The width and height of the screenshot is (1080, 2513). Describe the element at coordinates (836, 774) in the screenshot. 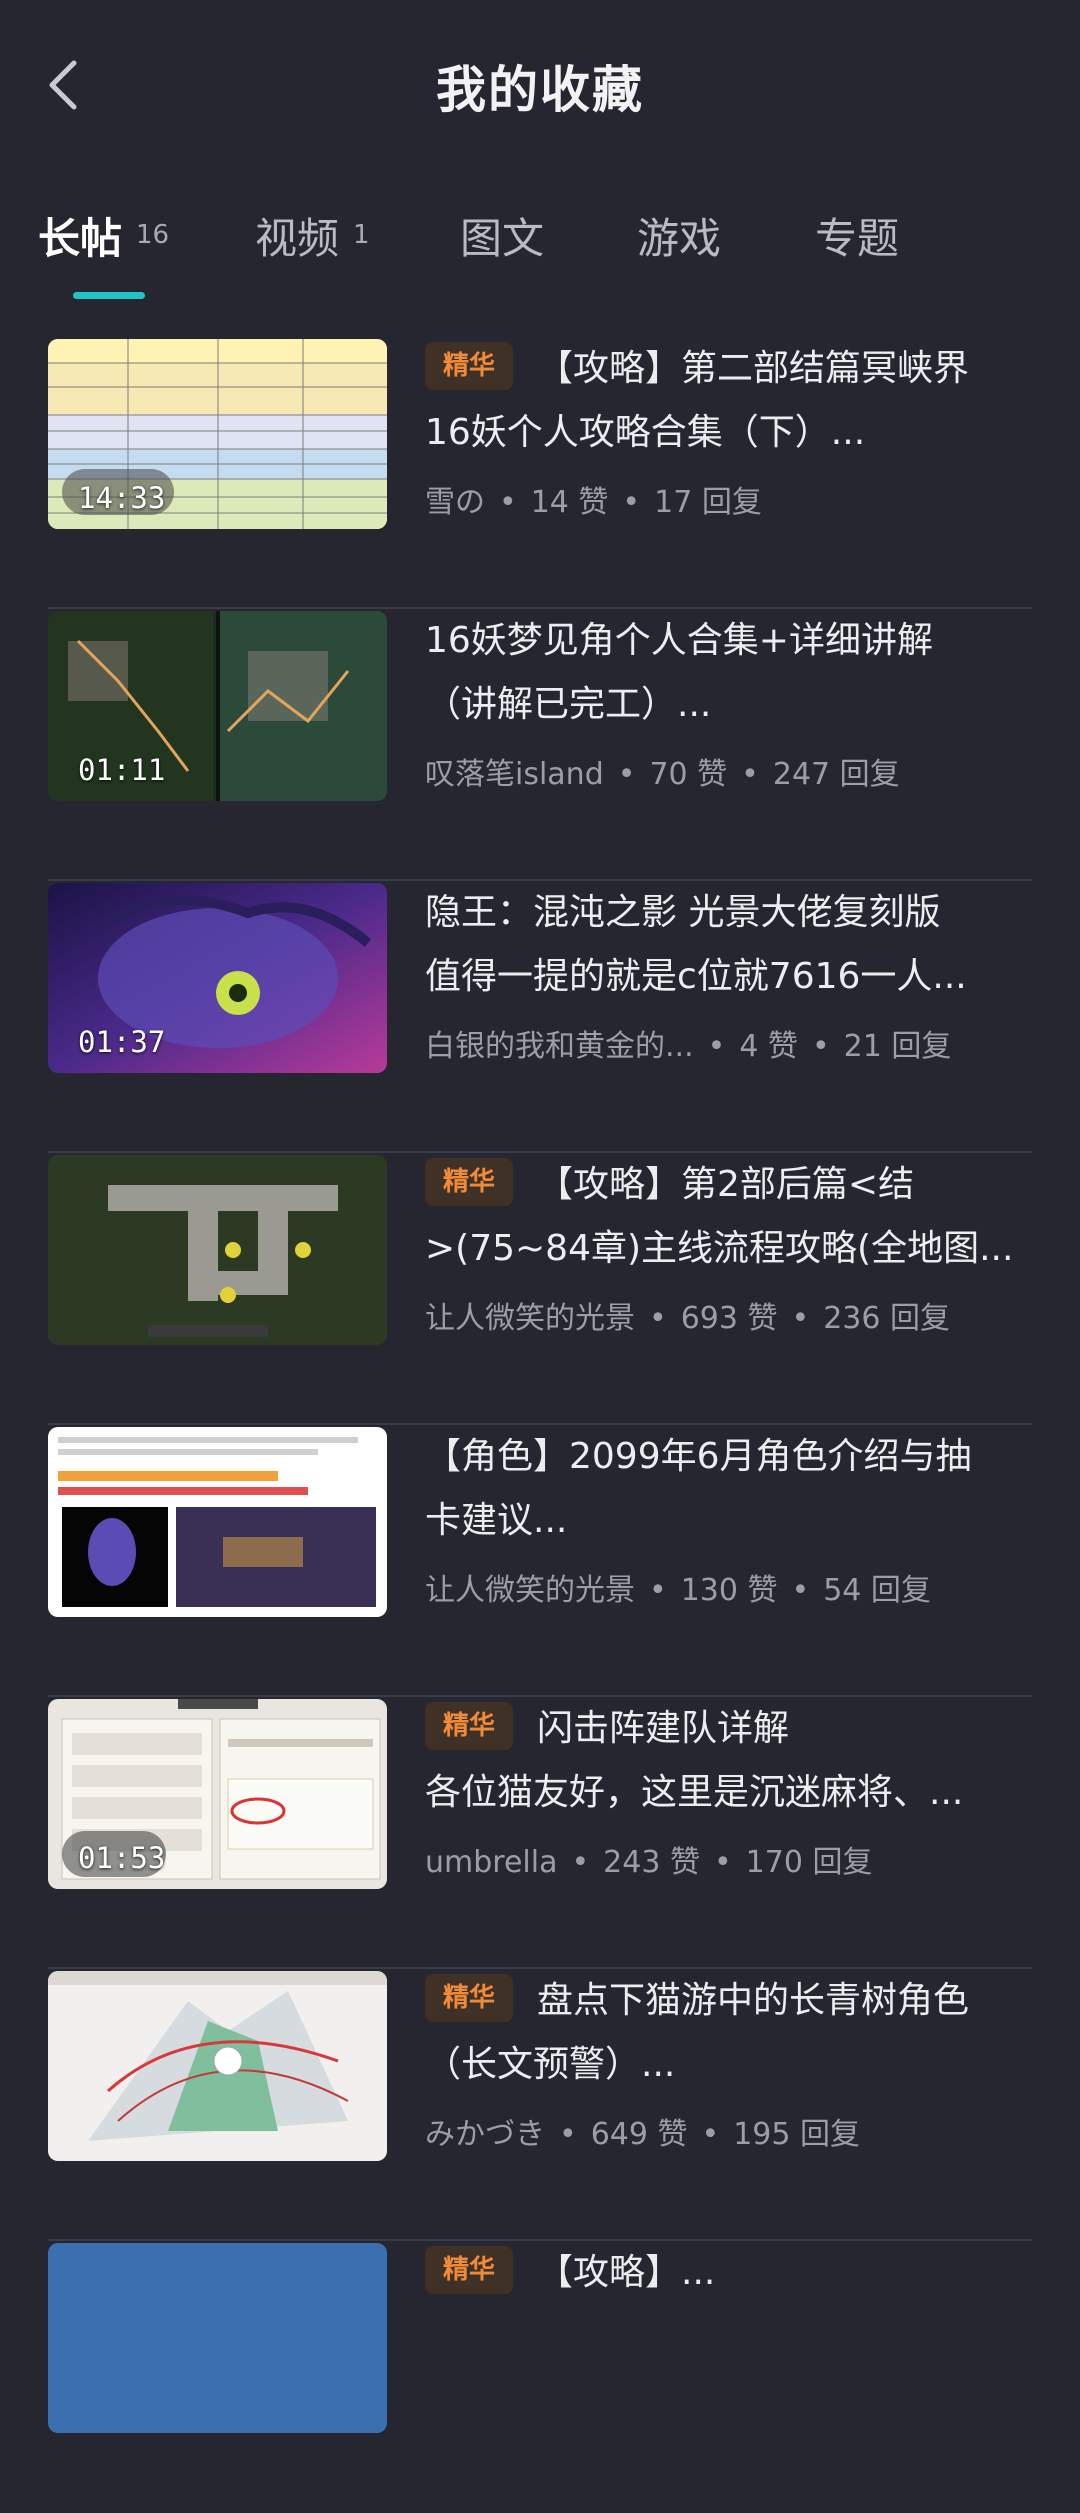

I see `reply-count: 247 回复` at that location.